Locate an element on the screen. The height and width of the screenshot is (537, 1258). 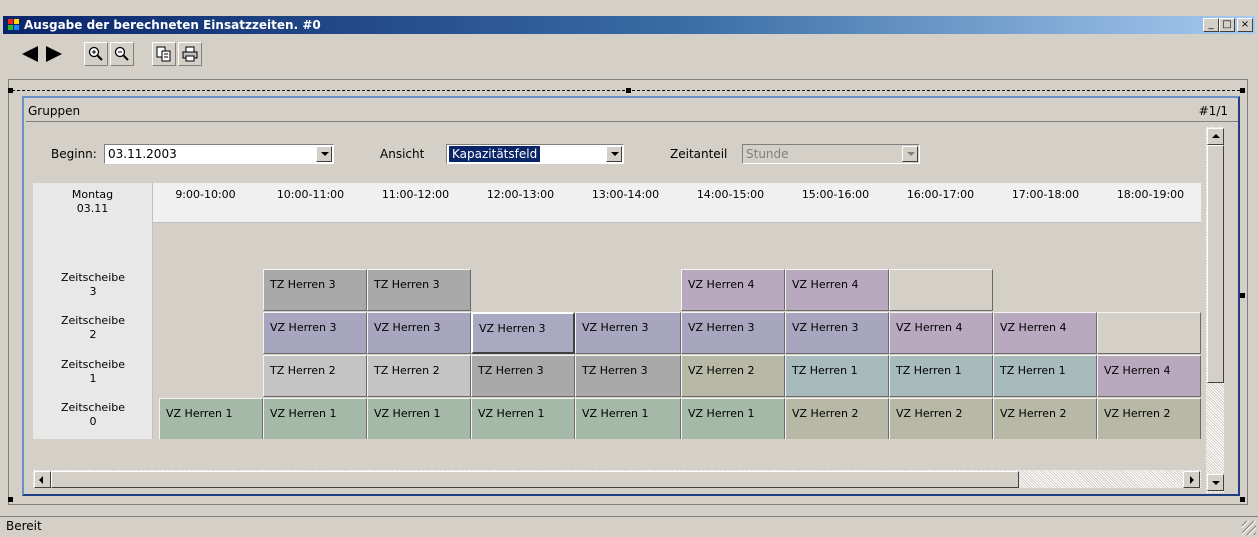
copy-button is located at coordinates (164, 54).